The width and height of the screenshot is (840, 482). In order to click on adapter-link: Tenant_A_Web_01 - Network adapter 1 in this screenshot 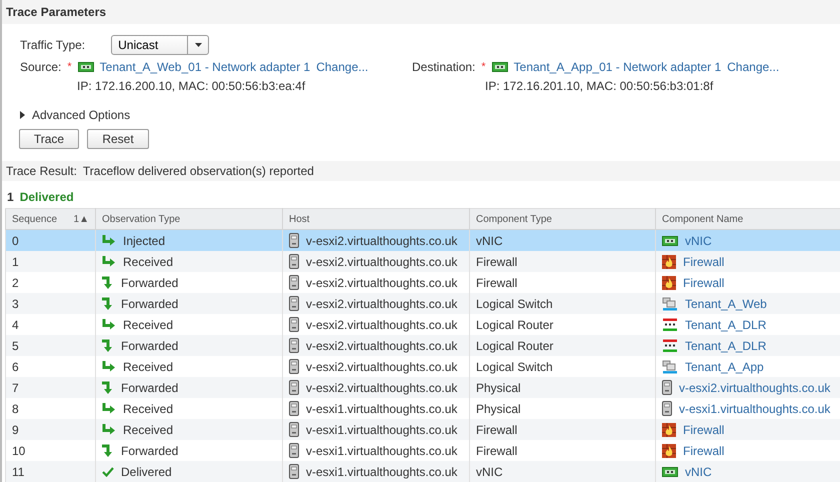, I will do `click(205, 67)`.